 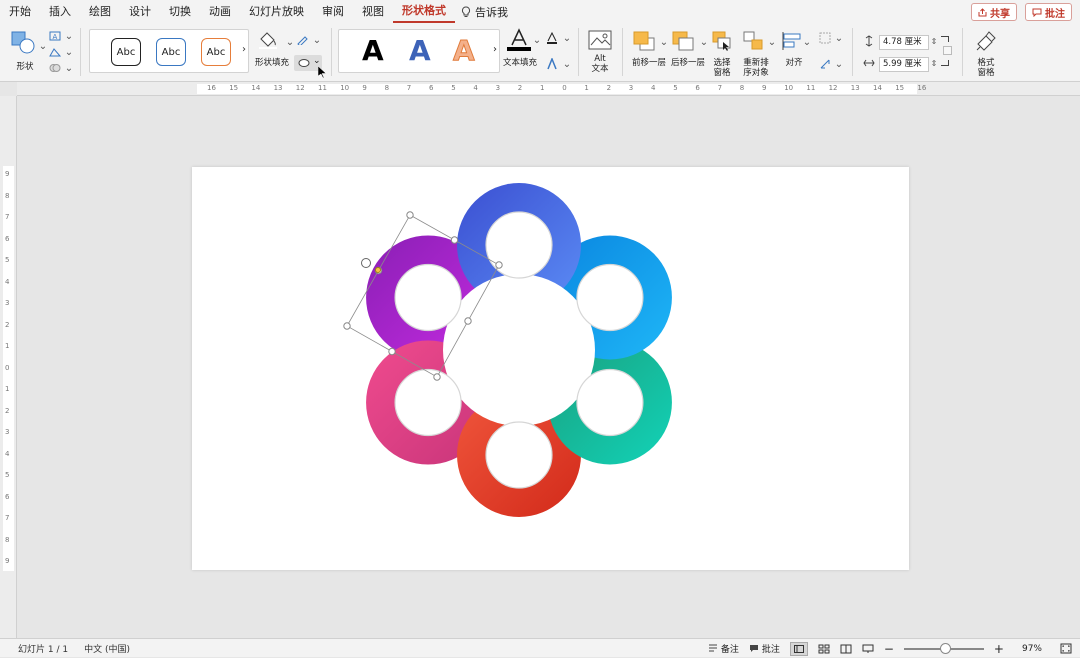 I want to click on comments-button: 批注, so click(x=1048, y=12).